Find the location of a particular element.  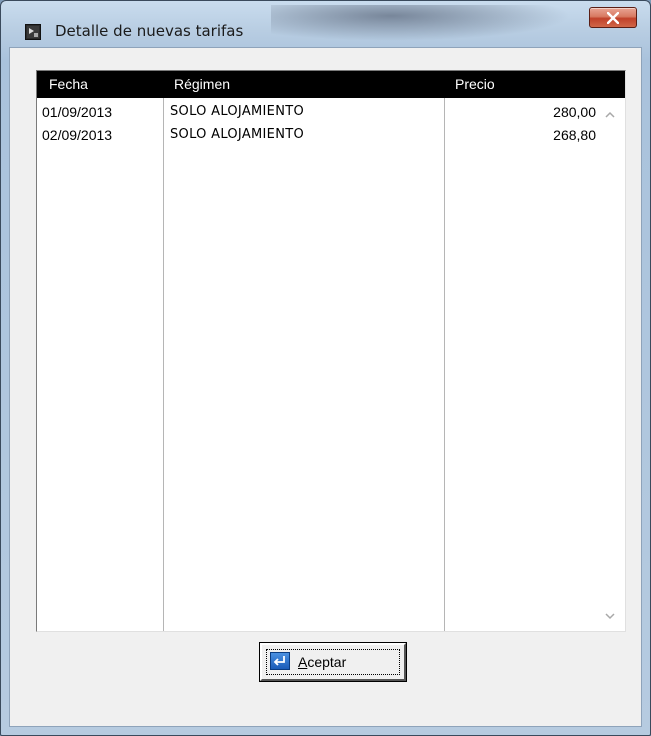

cell-precio: 280,00 is located at coordinates (574, 112).